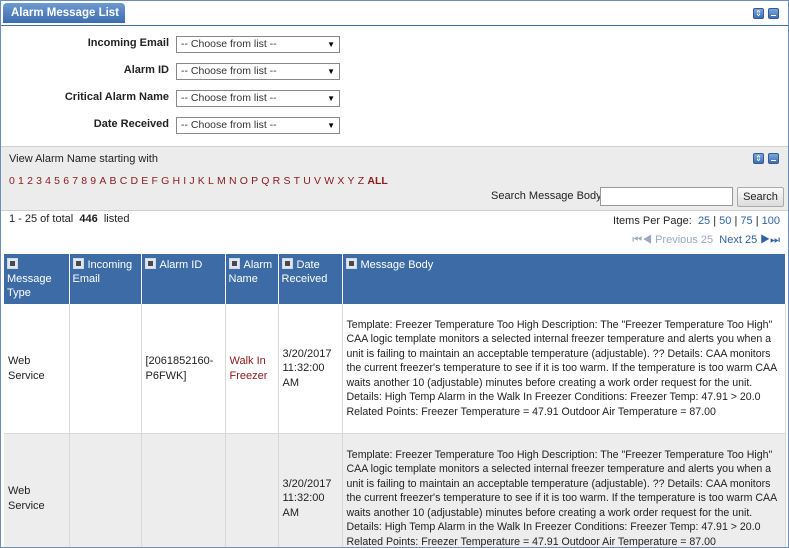 The height and width of the screenshot is (548, 789). What do you see at coordinates (249, 368) in the screenshot?
I see `alarm-name-link: Walk In Freezer` at bounding box center [249, 368].